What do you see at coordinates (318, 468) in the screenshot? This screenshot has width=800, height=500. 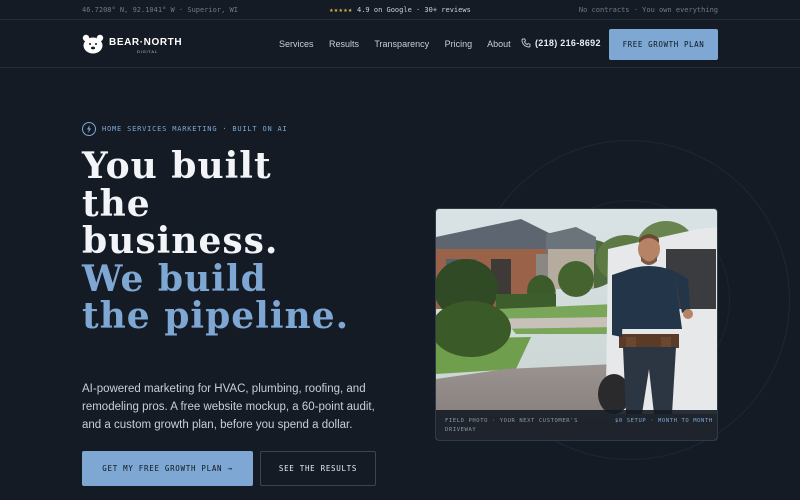 I see `see-results-button: SEE THE RESULTS` at bounding box center [318, 468].